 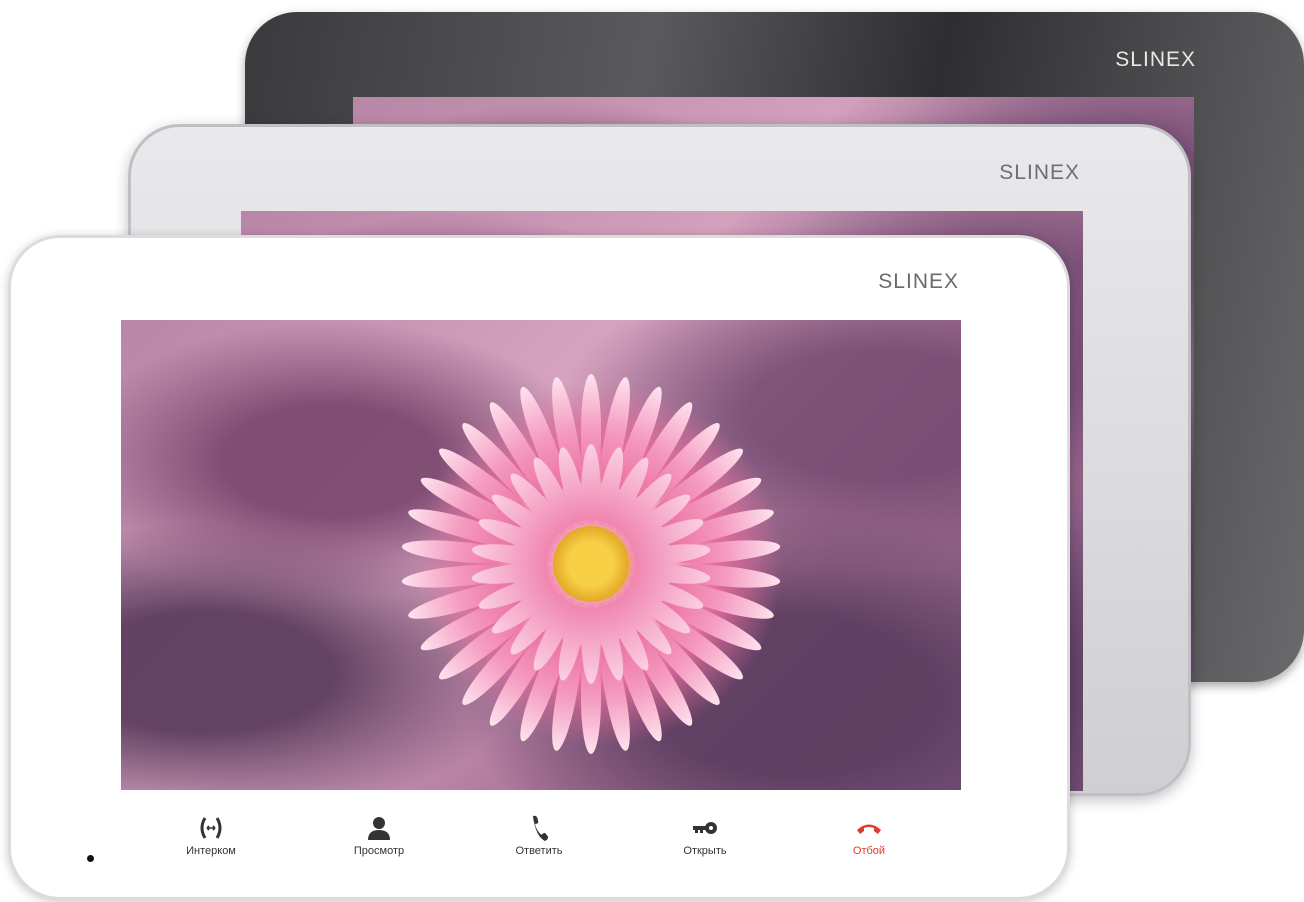 What do you see at coordinates (211, 828) in the screenshot?
I see `intercom-icon` at bounding box center [211, 828].